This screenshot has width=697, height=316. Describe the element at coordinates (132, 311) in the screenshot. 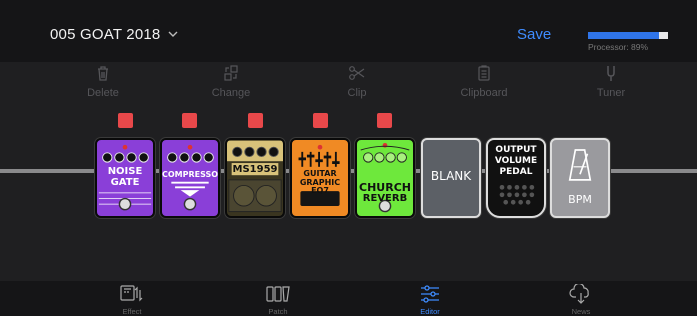

I see `tab-effect-label: Effect` at that location.